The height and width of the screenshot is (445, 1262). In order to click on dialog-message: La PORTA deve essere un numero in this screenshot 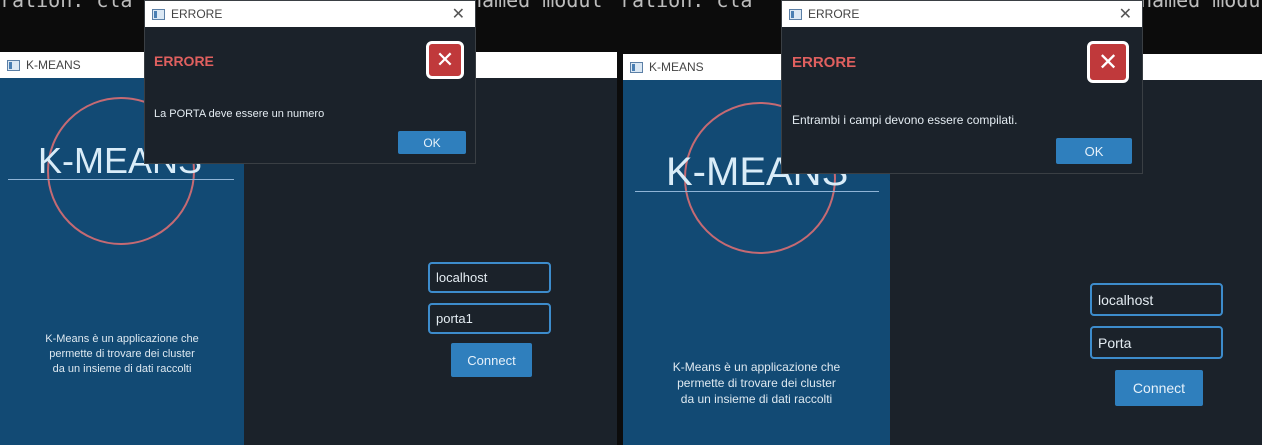, I will do `click(239, 114)`.